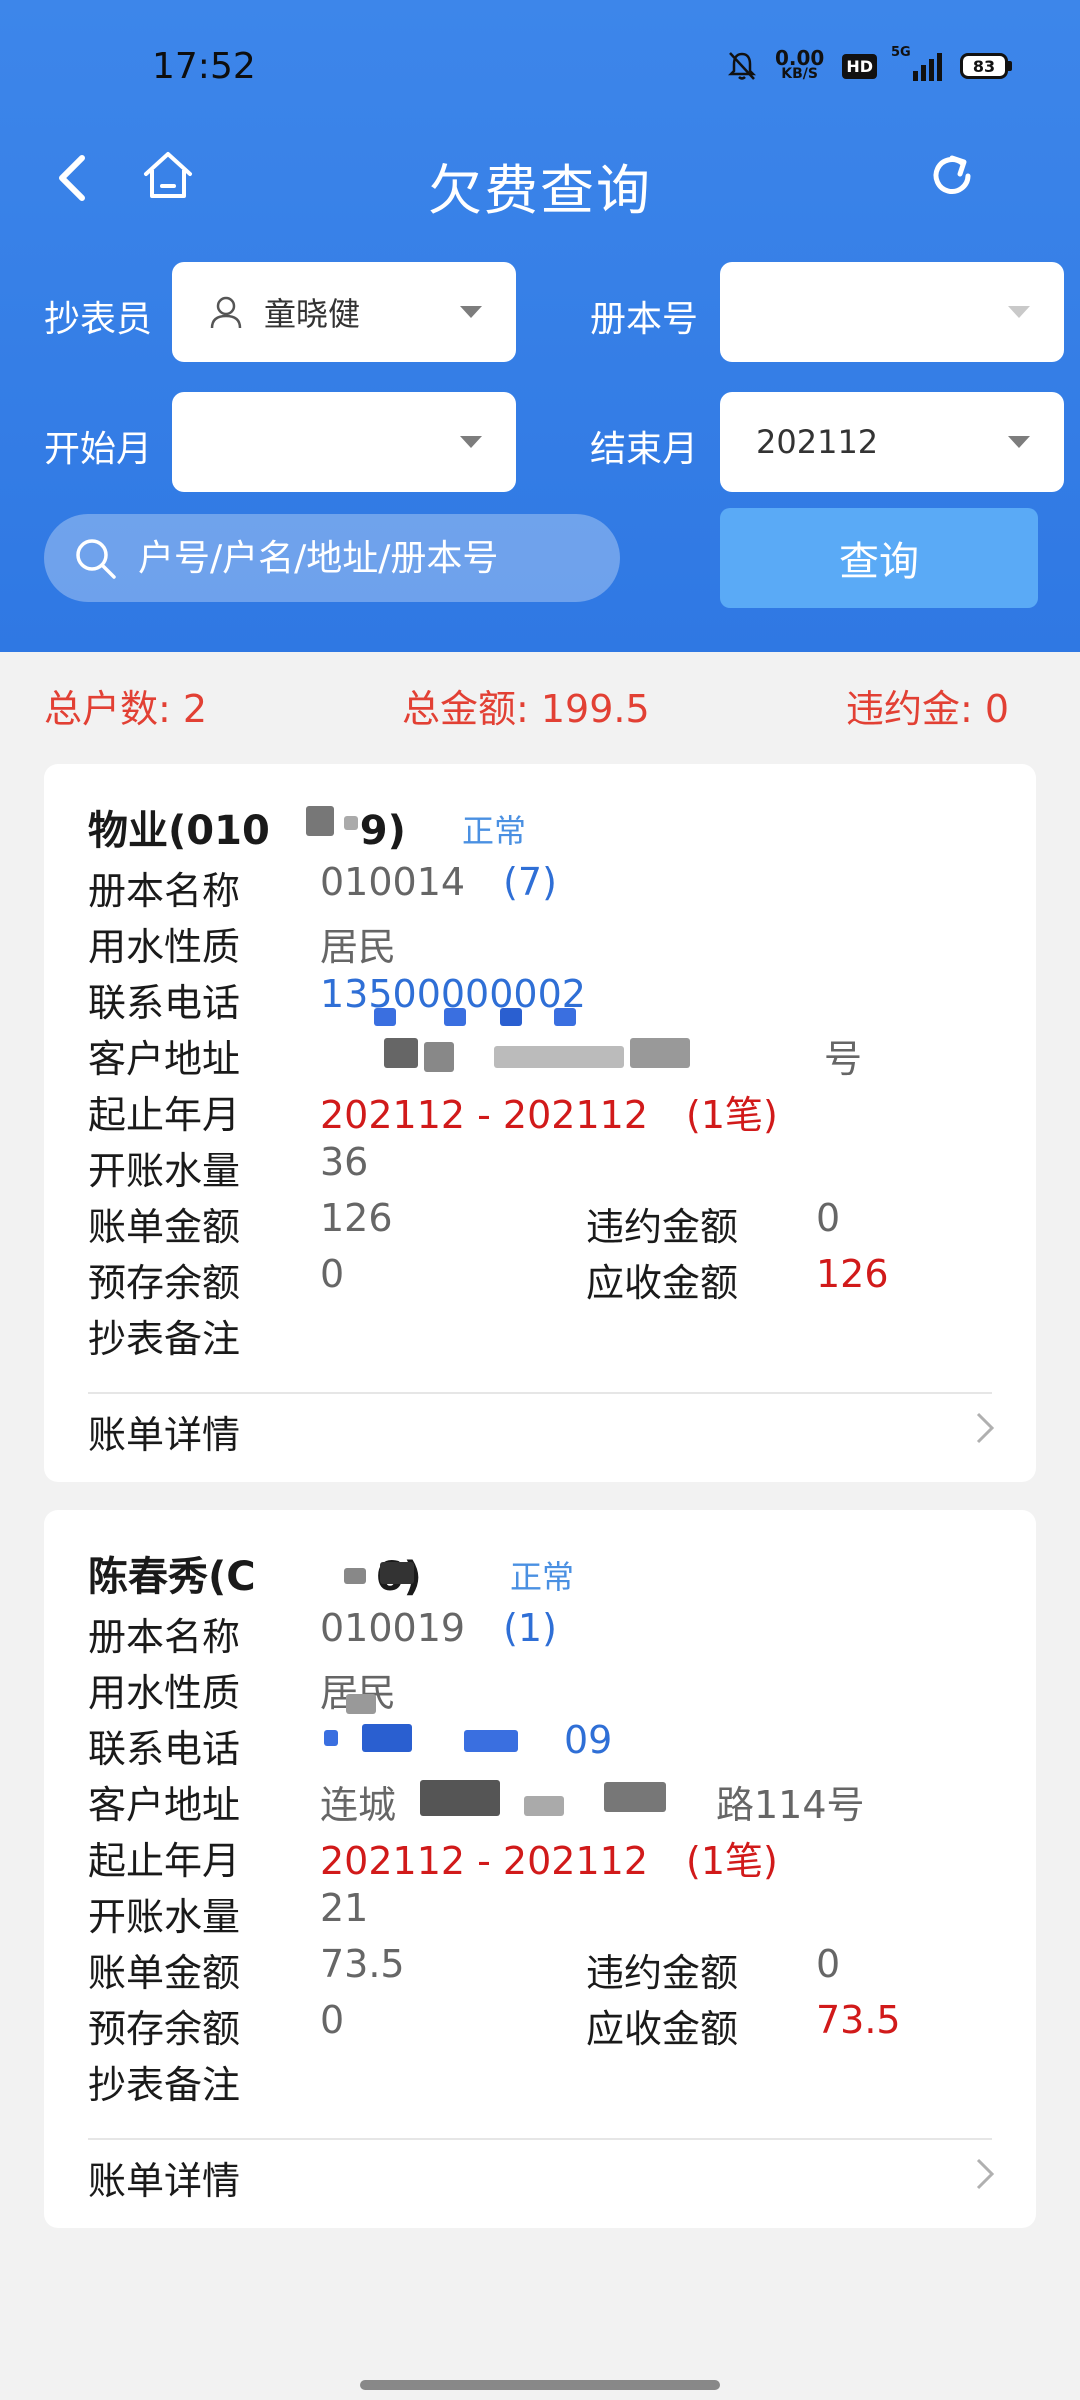  I want to click on mute-icon, so click(741, 66).